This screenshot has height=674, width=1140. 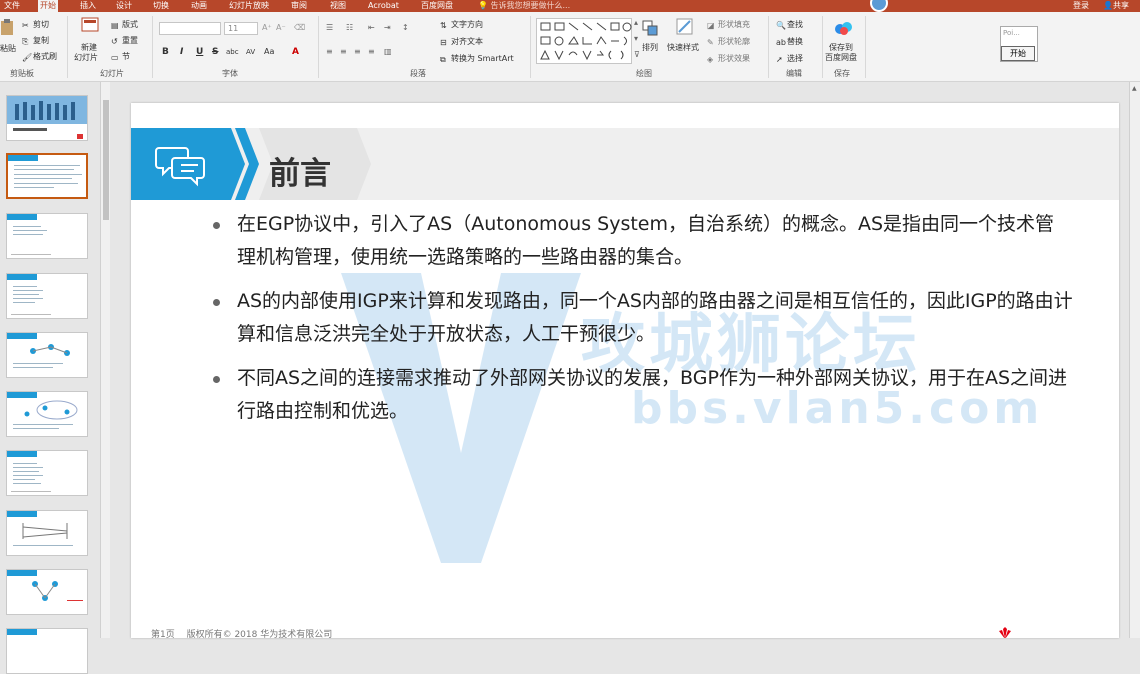 What do you see at coordinates (795, 41) in the screenshot?
I see `replace-label: 替换` at bounding box center [795, 41].